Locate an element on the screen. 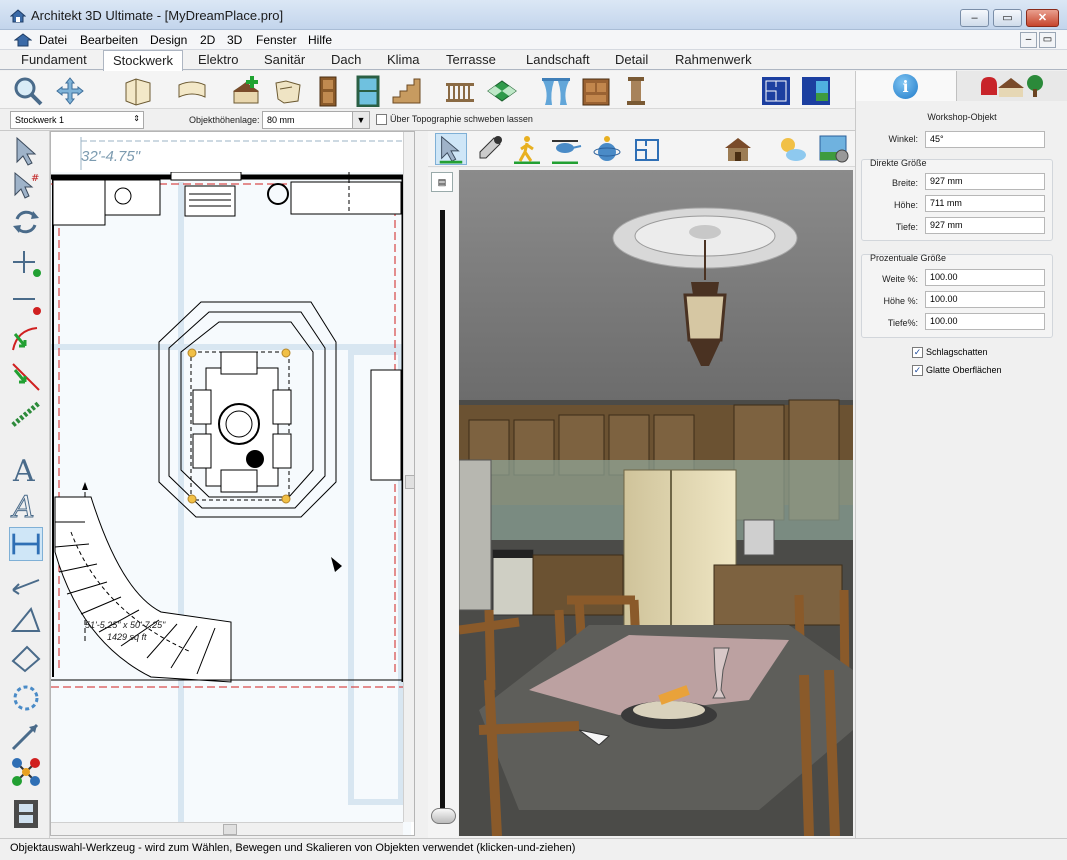  wall-icon is located at coordinates (138, 91).